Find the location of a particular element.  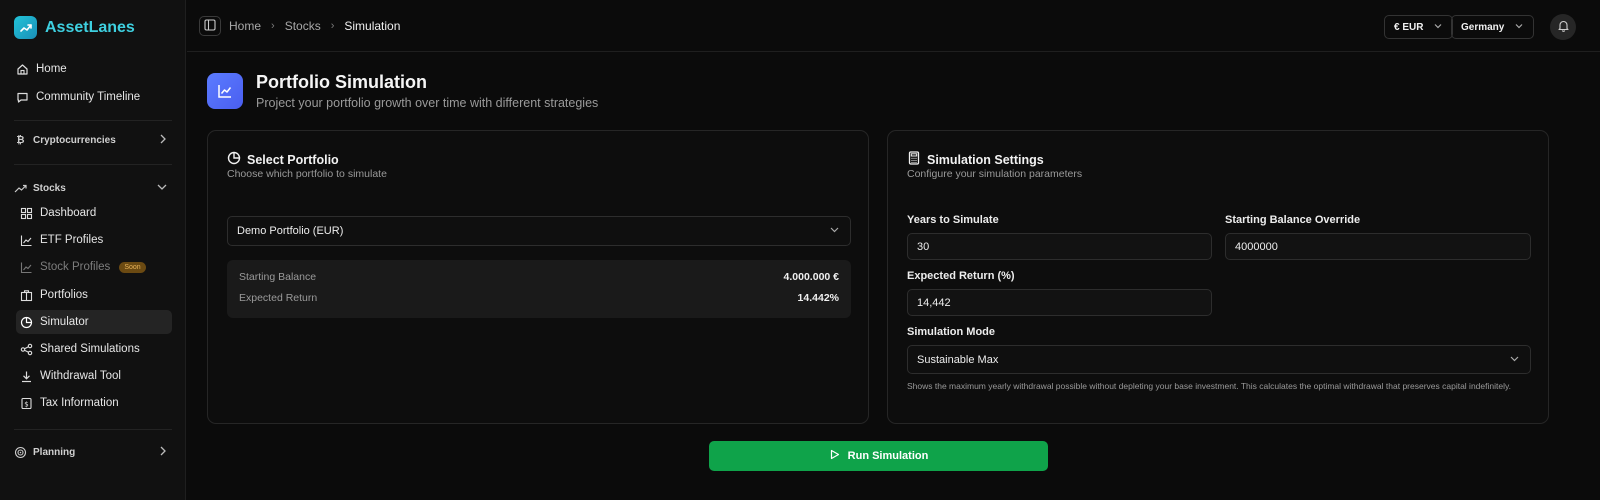

sidebar-item-label: Simulator is located at coordinates (64, 322).